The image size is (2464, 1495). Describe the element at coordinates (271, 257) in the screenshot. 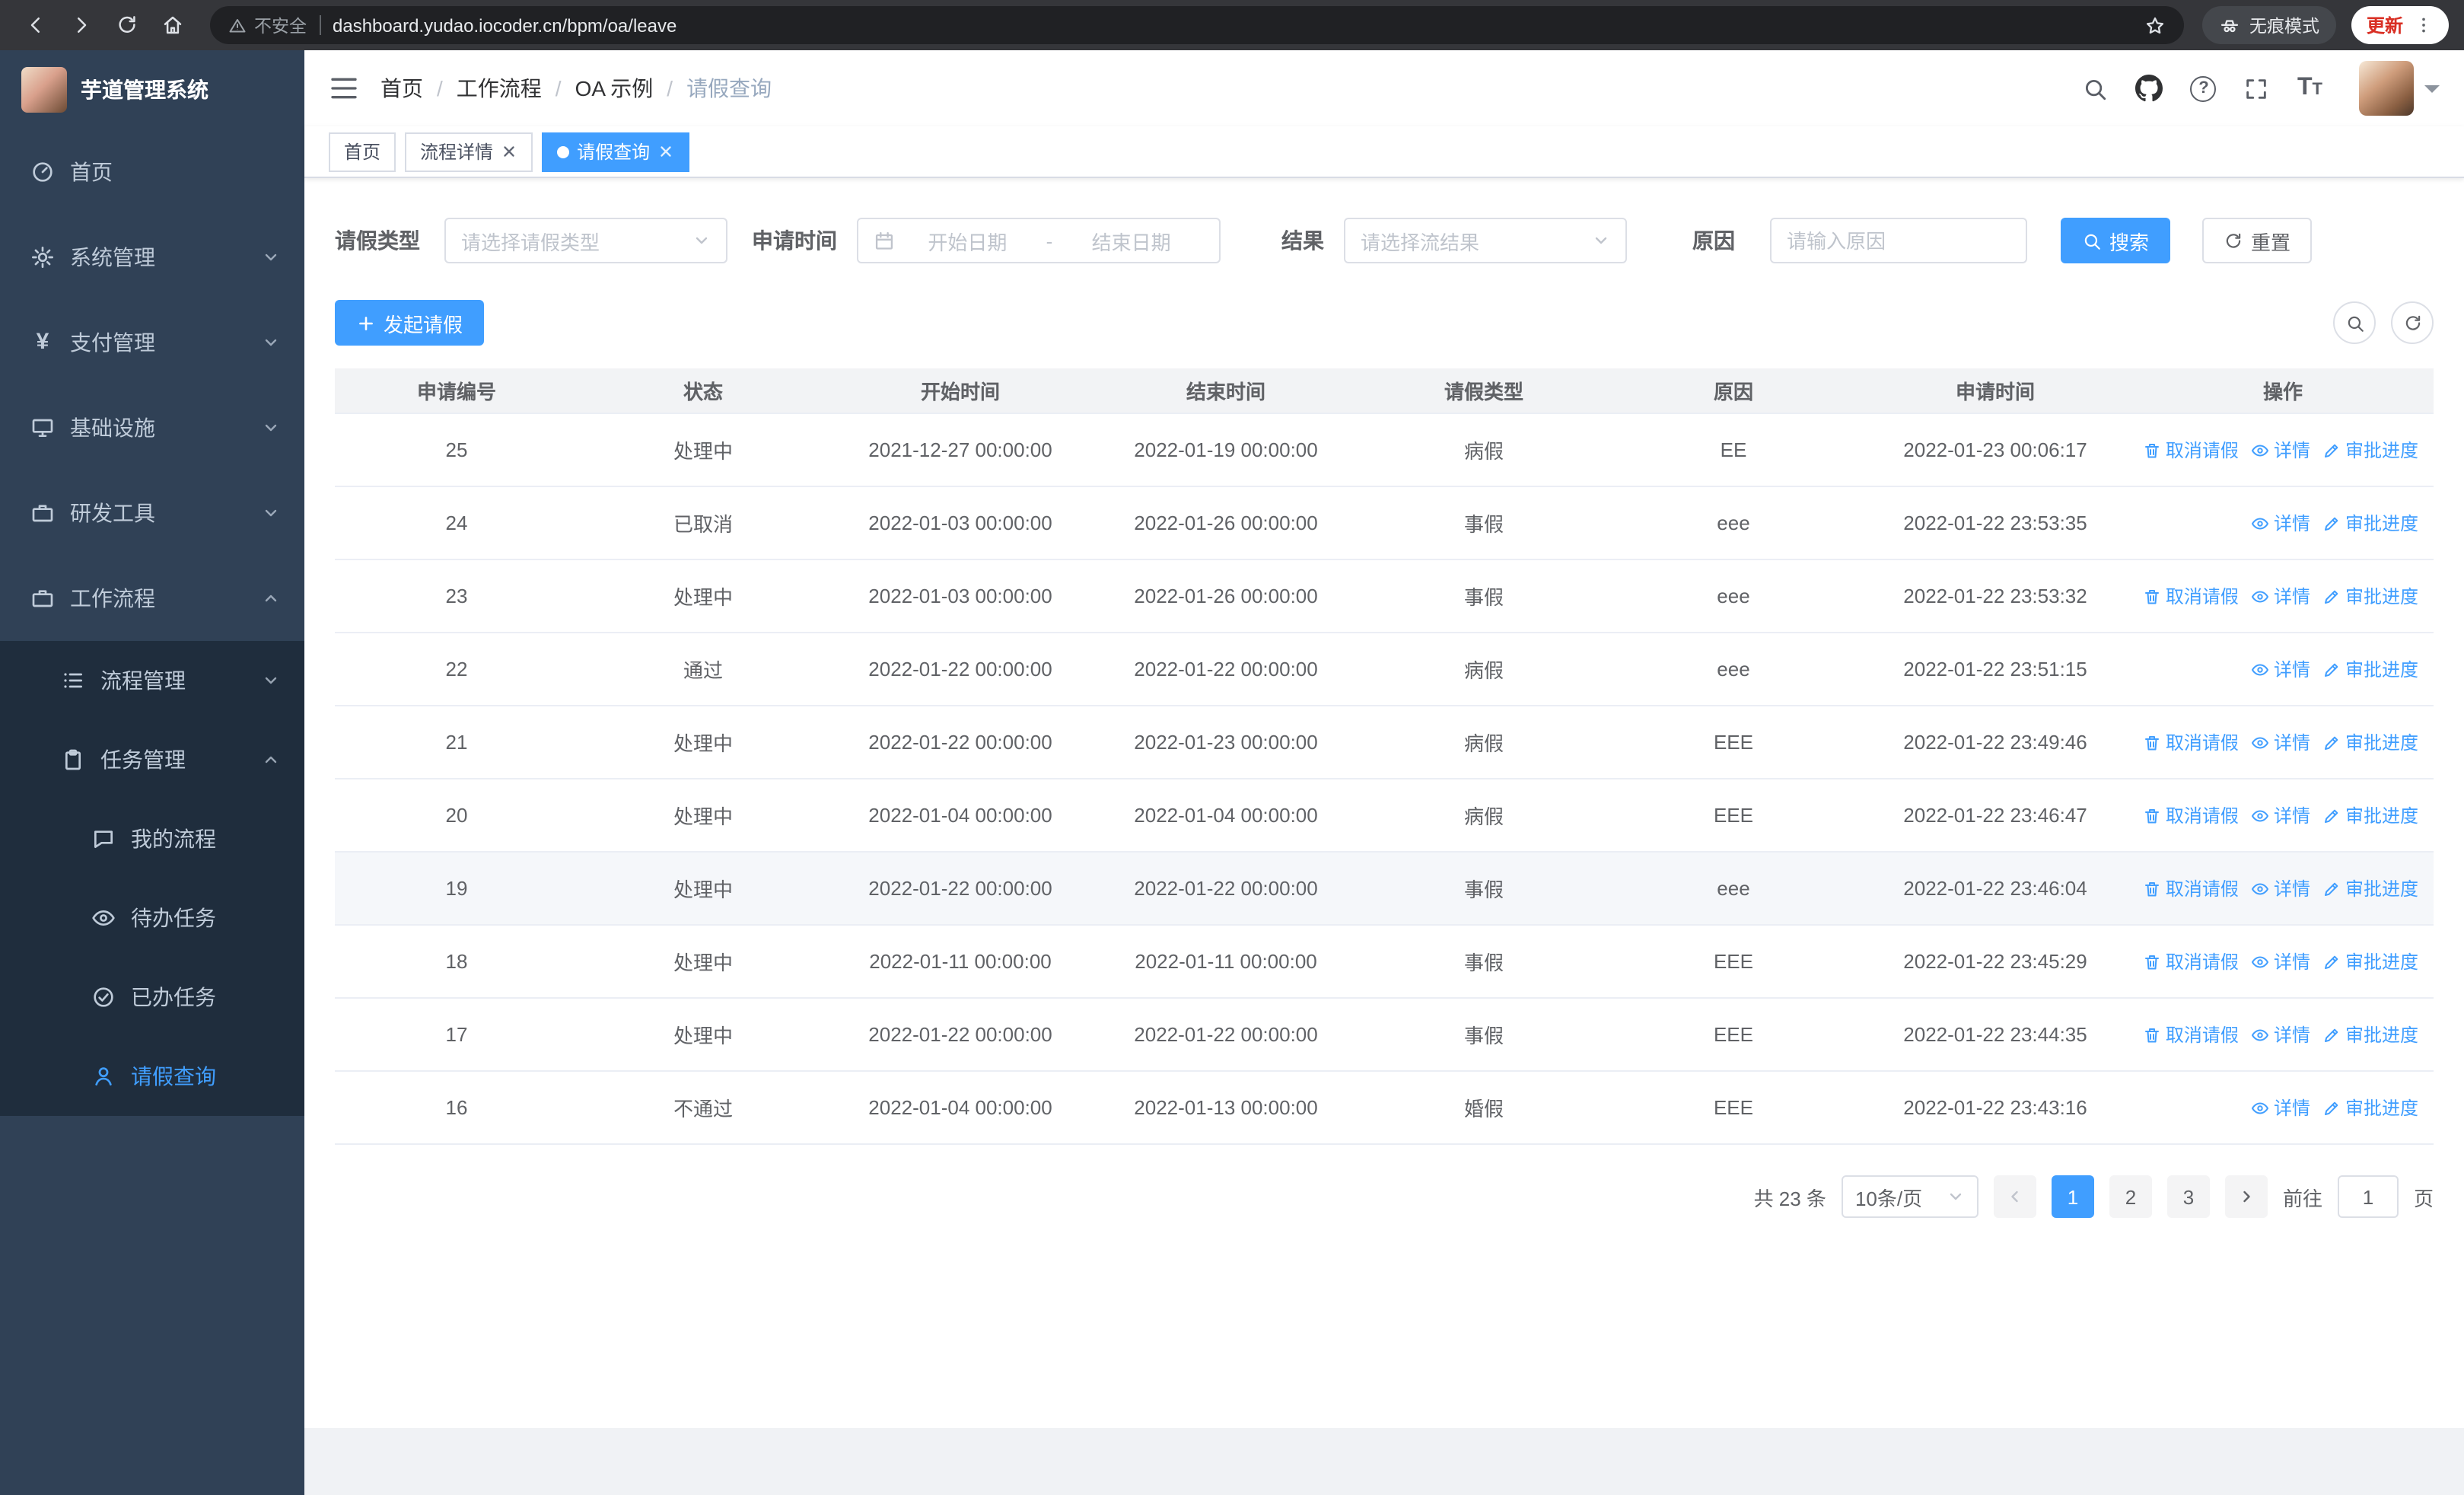

I see `chevron-down-icon` at that location.